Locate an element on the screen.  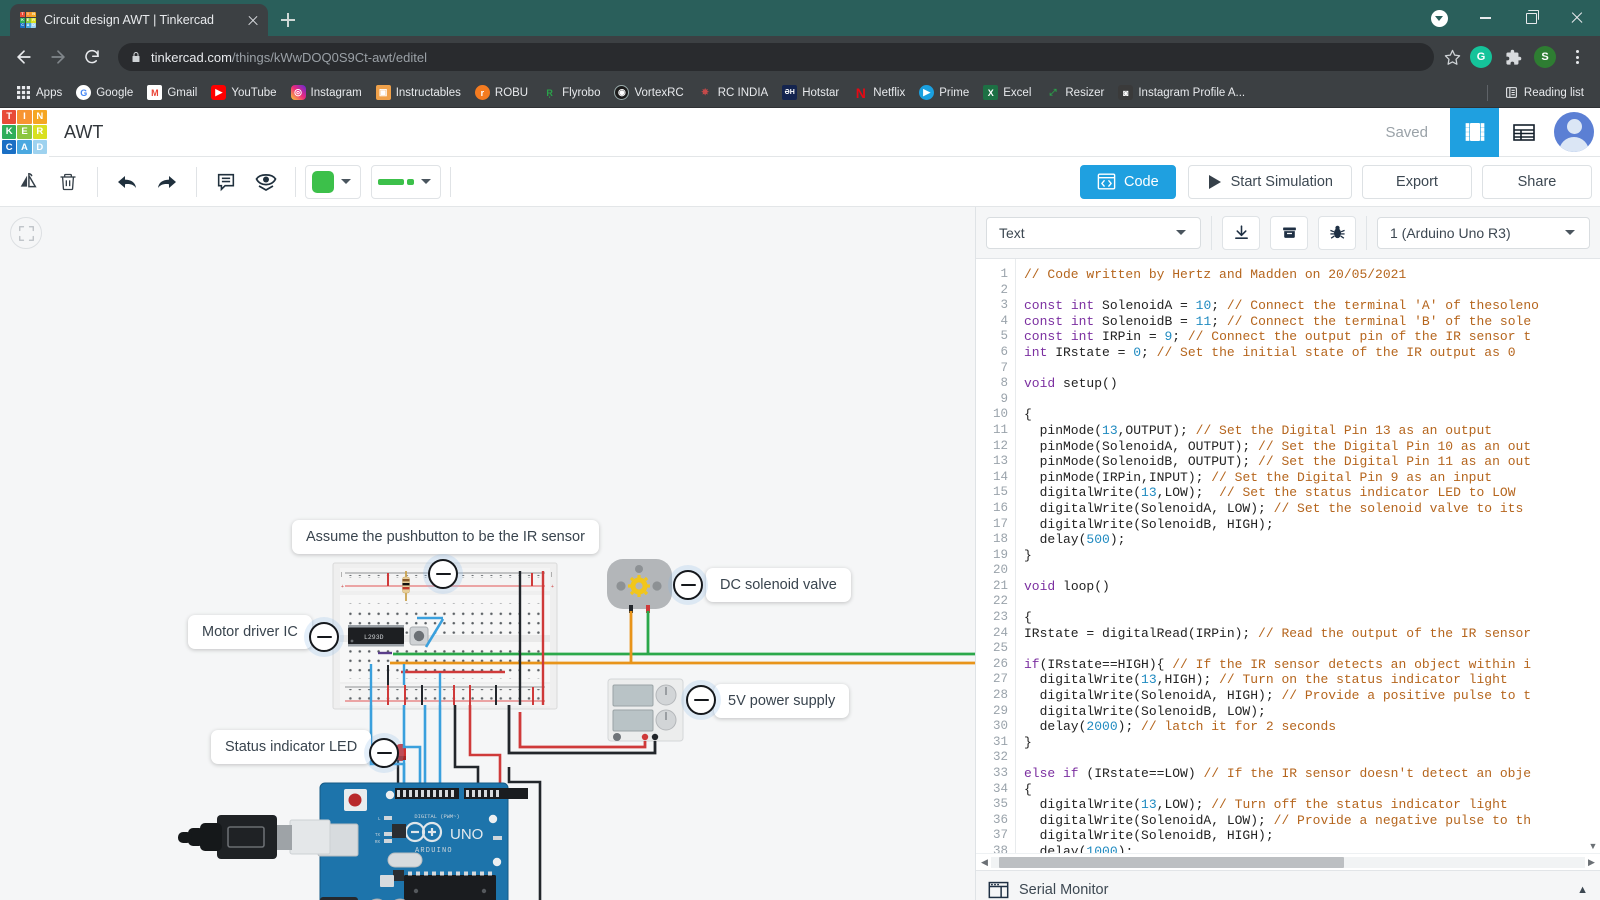
label-motor-driver: Motor driver IC is located at coordinates (250, 632).